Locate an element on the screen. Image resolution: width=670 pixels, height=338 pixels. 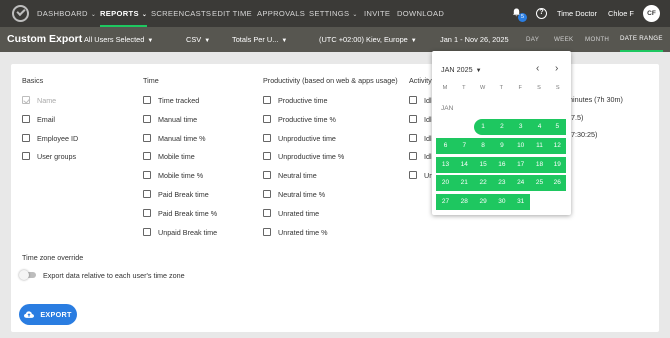
next-month-arrow-icon: › is located at coordinates (556, 68).